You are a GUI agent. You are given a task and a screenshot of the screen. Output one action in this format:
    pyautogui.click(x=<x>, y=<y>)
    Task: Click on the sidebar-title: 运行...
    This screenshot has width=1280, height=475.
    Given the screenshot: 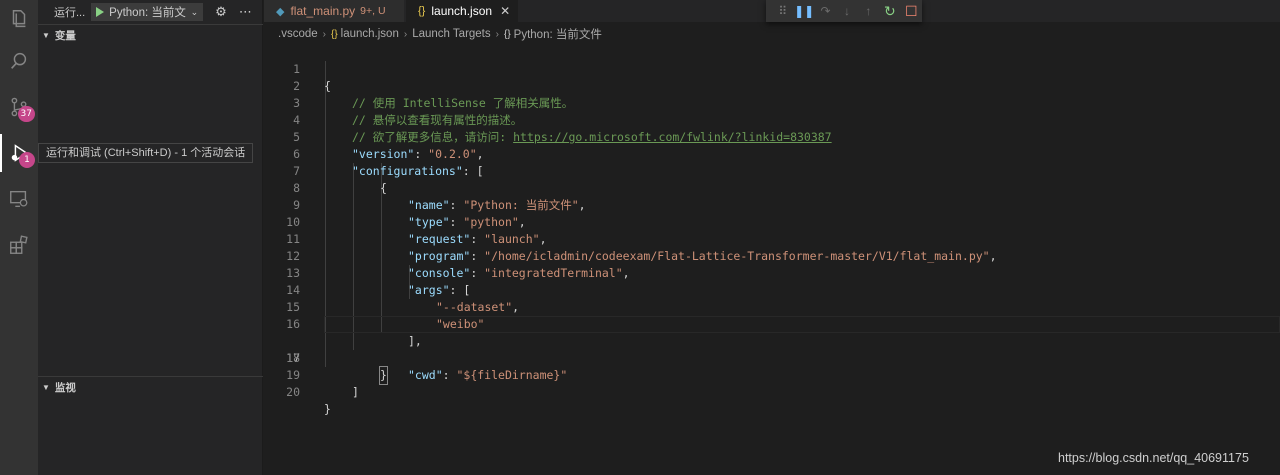 What is the action you would take?
    pyautogui.click(x=70, y=13)
    